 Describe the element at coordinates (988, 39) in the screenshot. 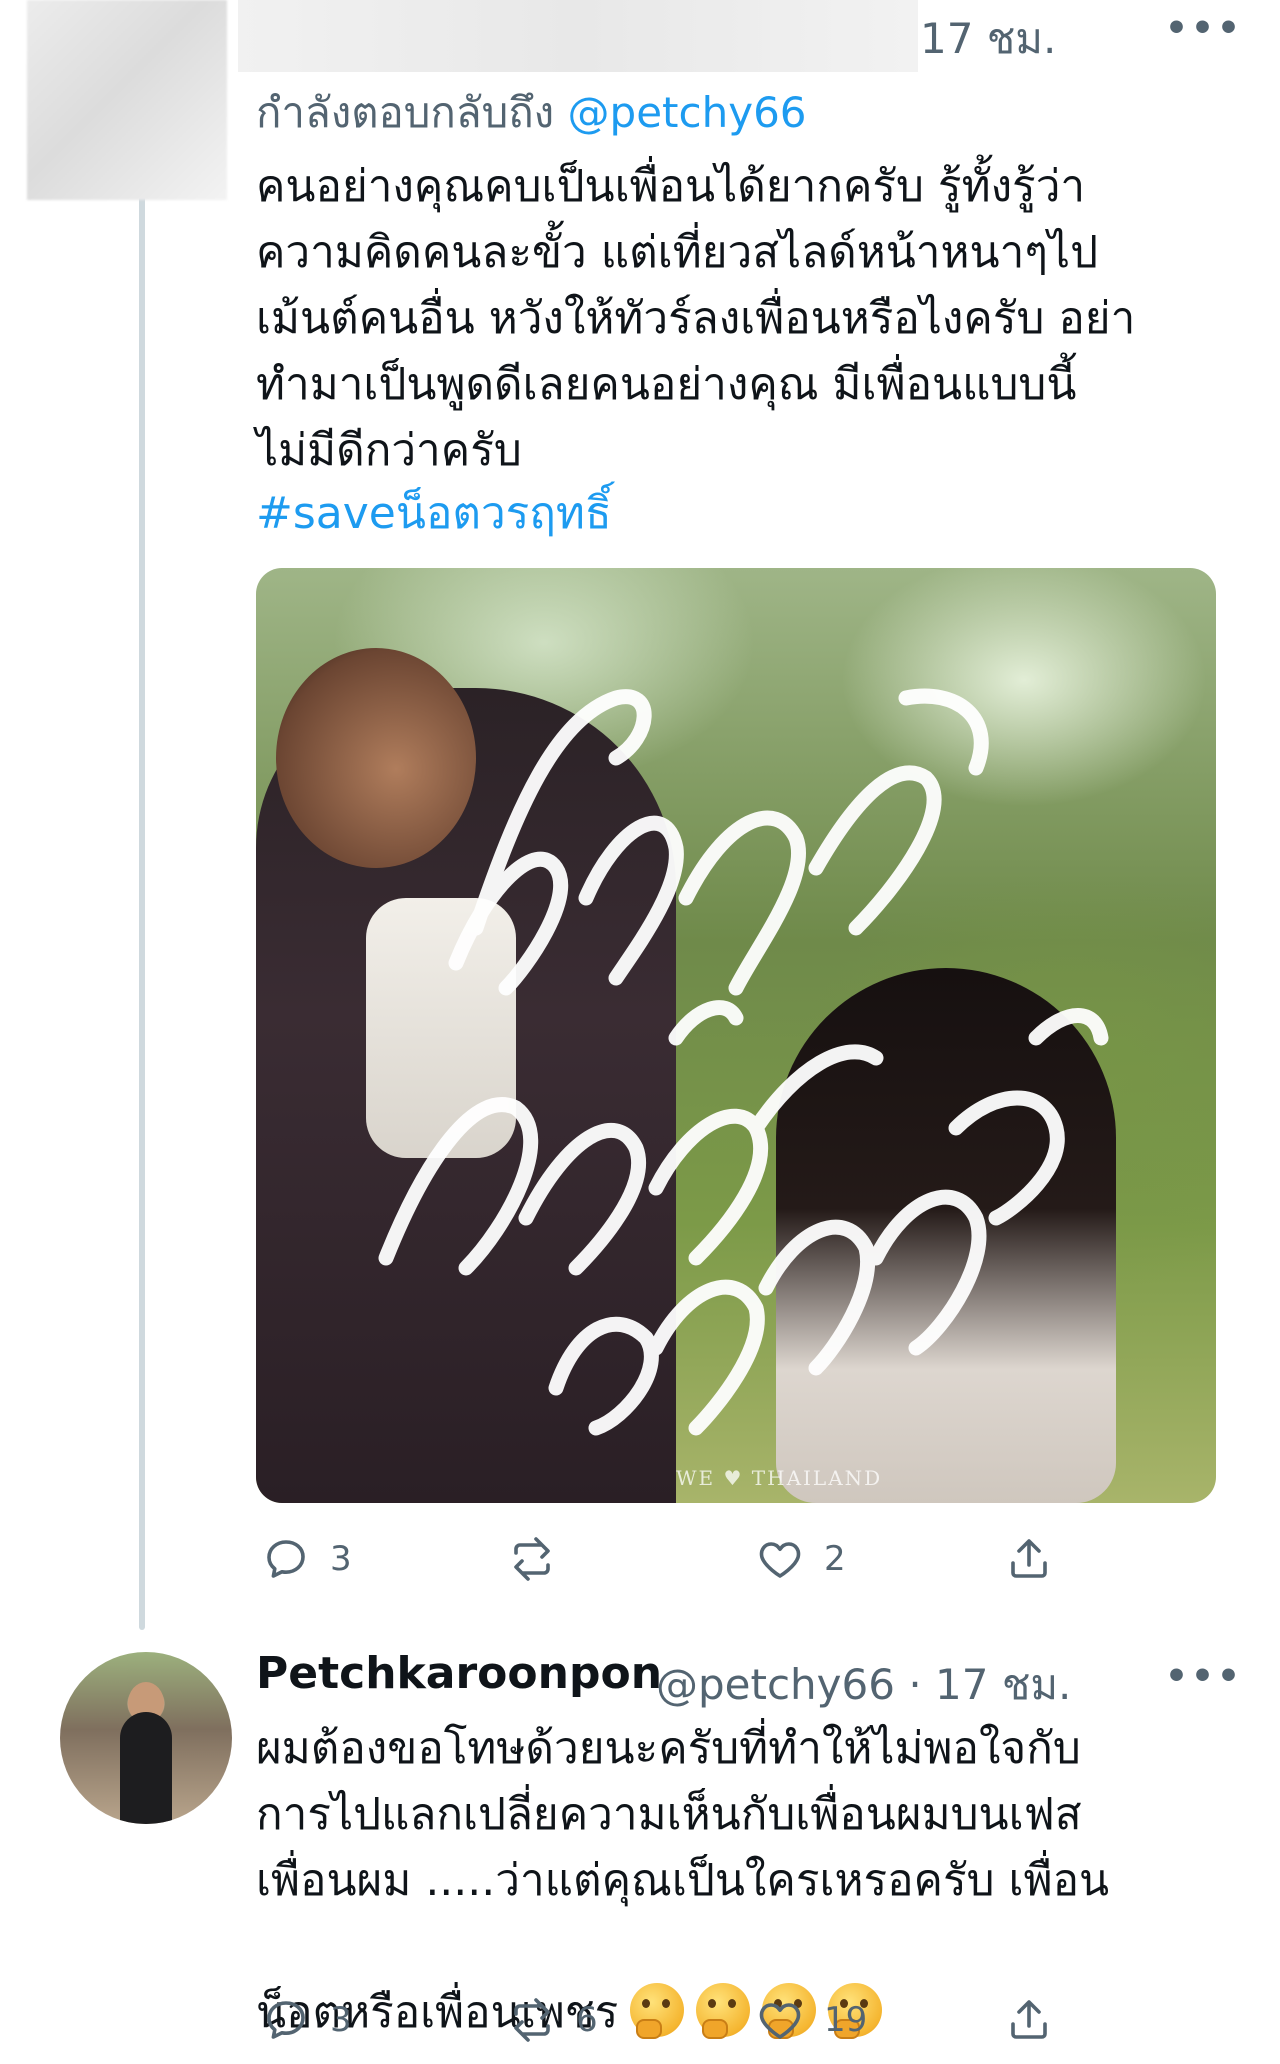

I see `tweet-time: 17 ชม.` at that location.